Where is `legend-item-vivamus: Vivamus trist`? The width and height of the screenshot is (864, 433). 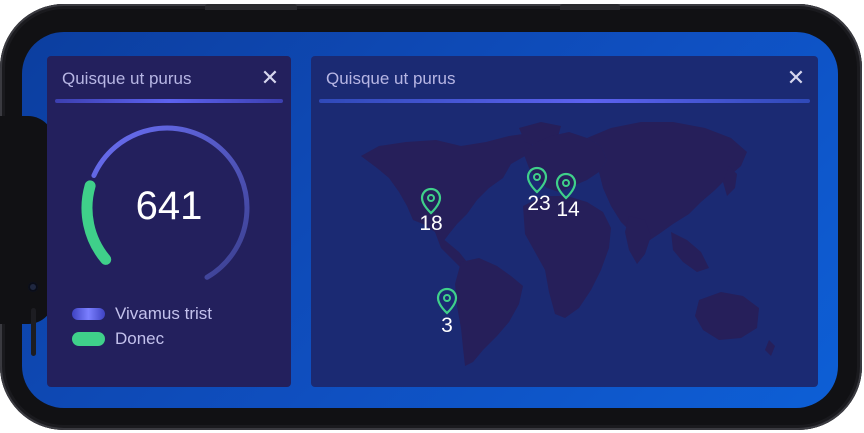 legend-item-vivamus: Vivamus trist is located at coordinates (142, 314).